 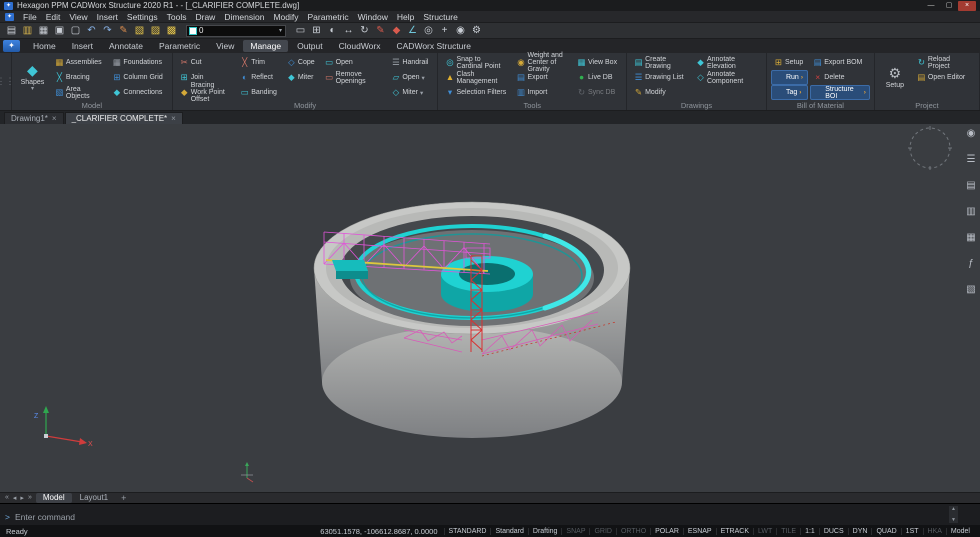 I want to click on ribbon-button: ▧ Area Objects, so click(x=80, y=92).